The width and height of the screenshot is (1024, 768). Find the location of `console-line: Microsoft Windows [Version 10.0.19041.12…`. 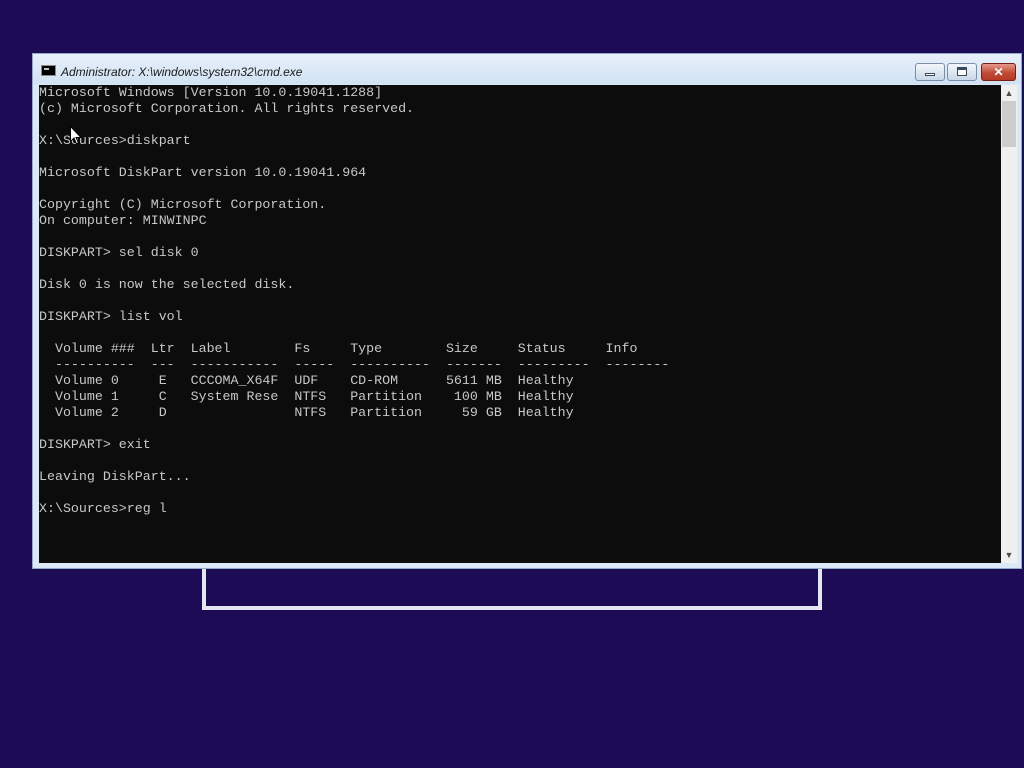

console-line: Microsoft Windows [Version 10.0.19041.12… is located at coordinates (211, 92).